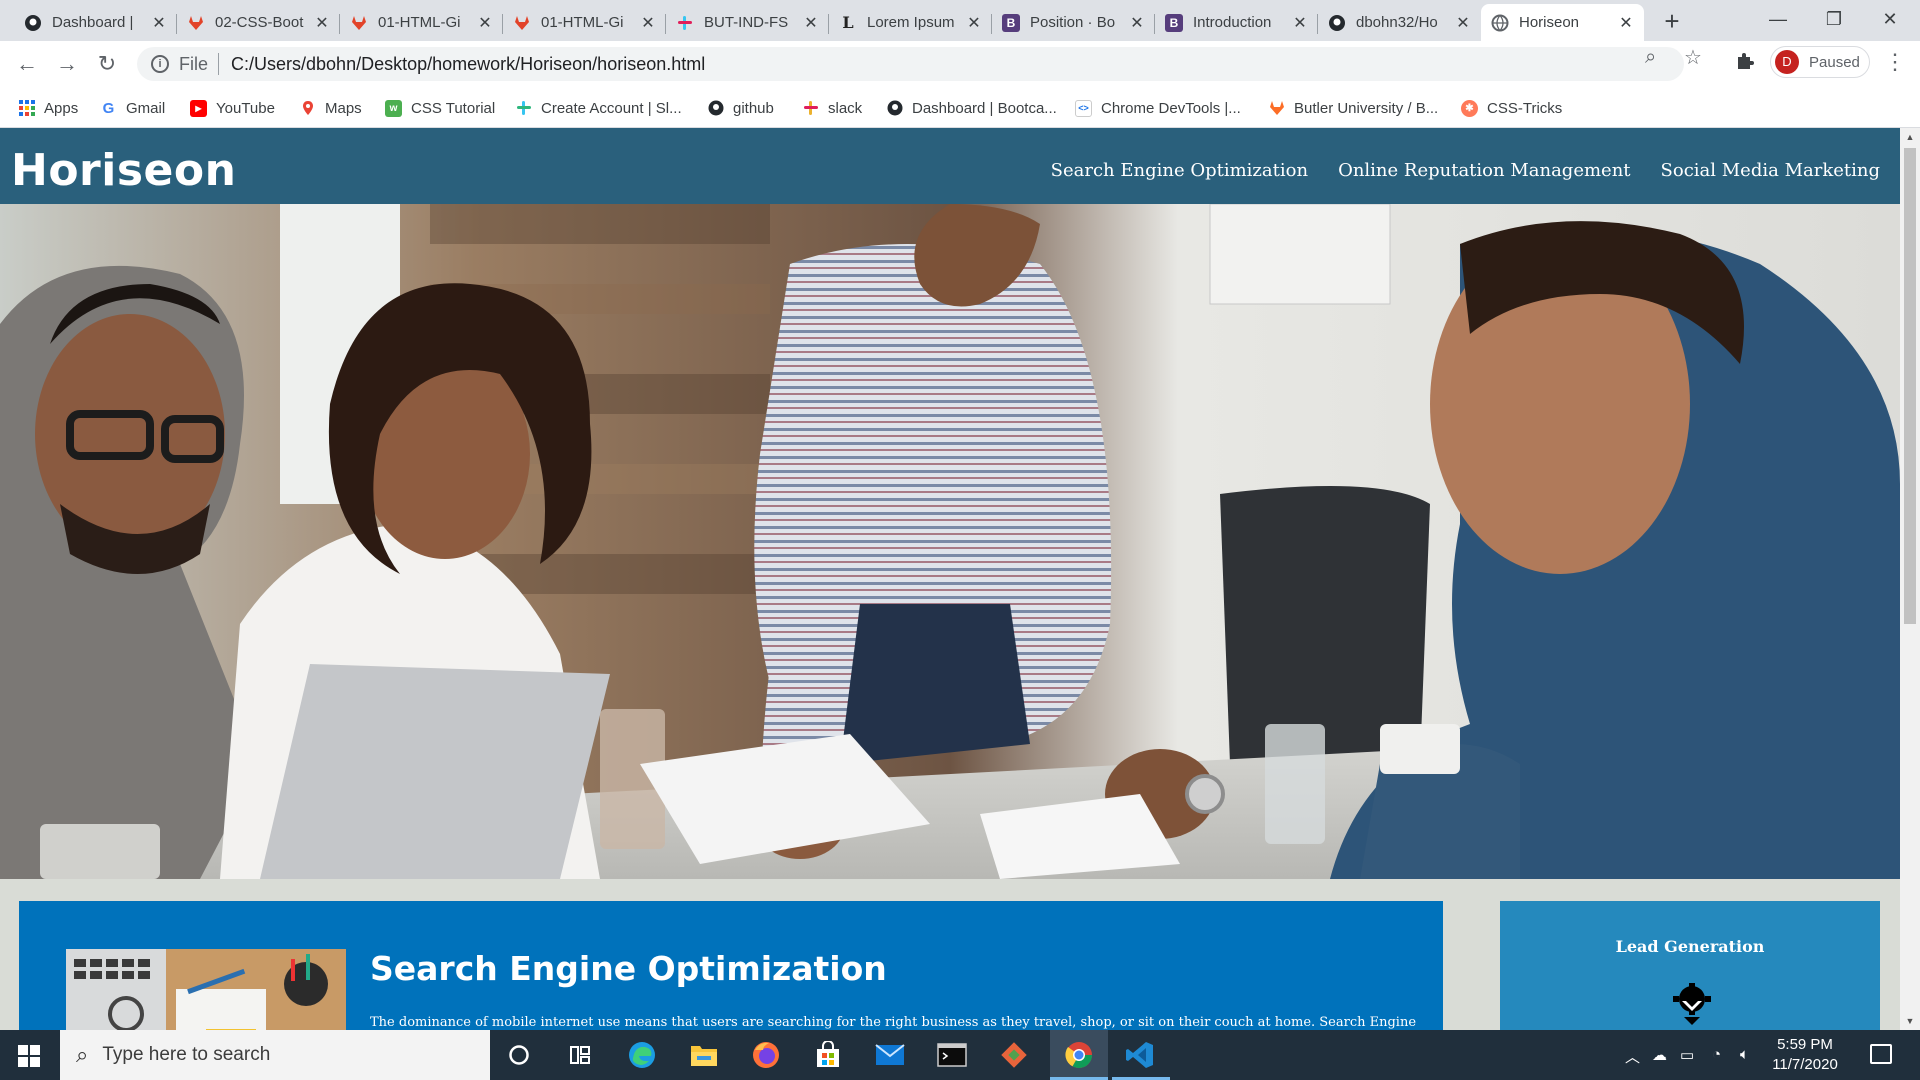 This screenshot has height=1080, width=1920. I want to click on nav-link-reputation: Online Reputation Management, so click(1484, 170).